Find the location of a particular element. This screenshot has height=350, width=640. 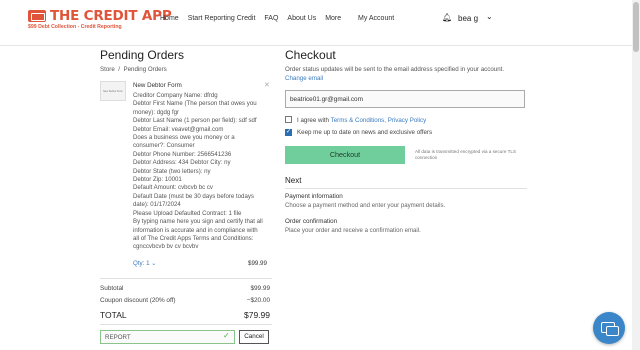

scrollbar-thumb is located at coordinates (636, 27).